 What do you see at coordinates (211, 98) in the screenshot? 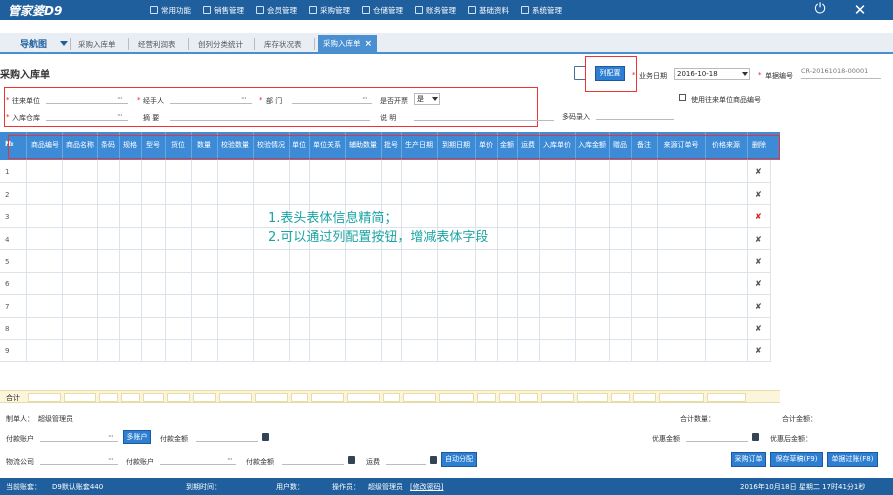
I see `handler-field` at bounding box center [211, 98].